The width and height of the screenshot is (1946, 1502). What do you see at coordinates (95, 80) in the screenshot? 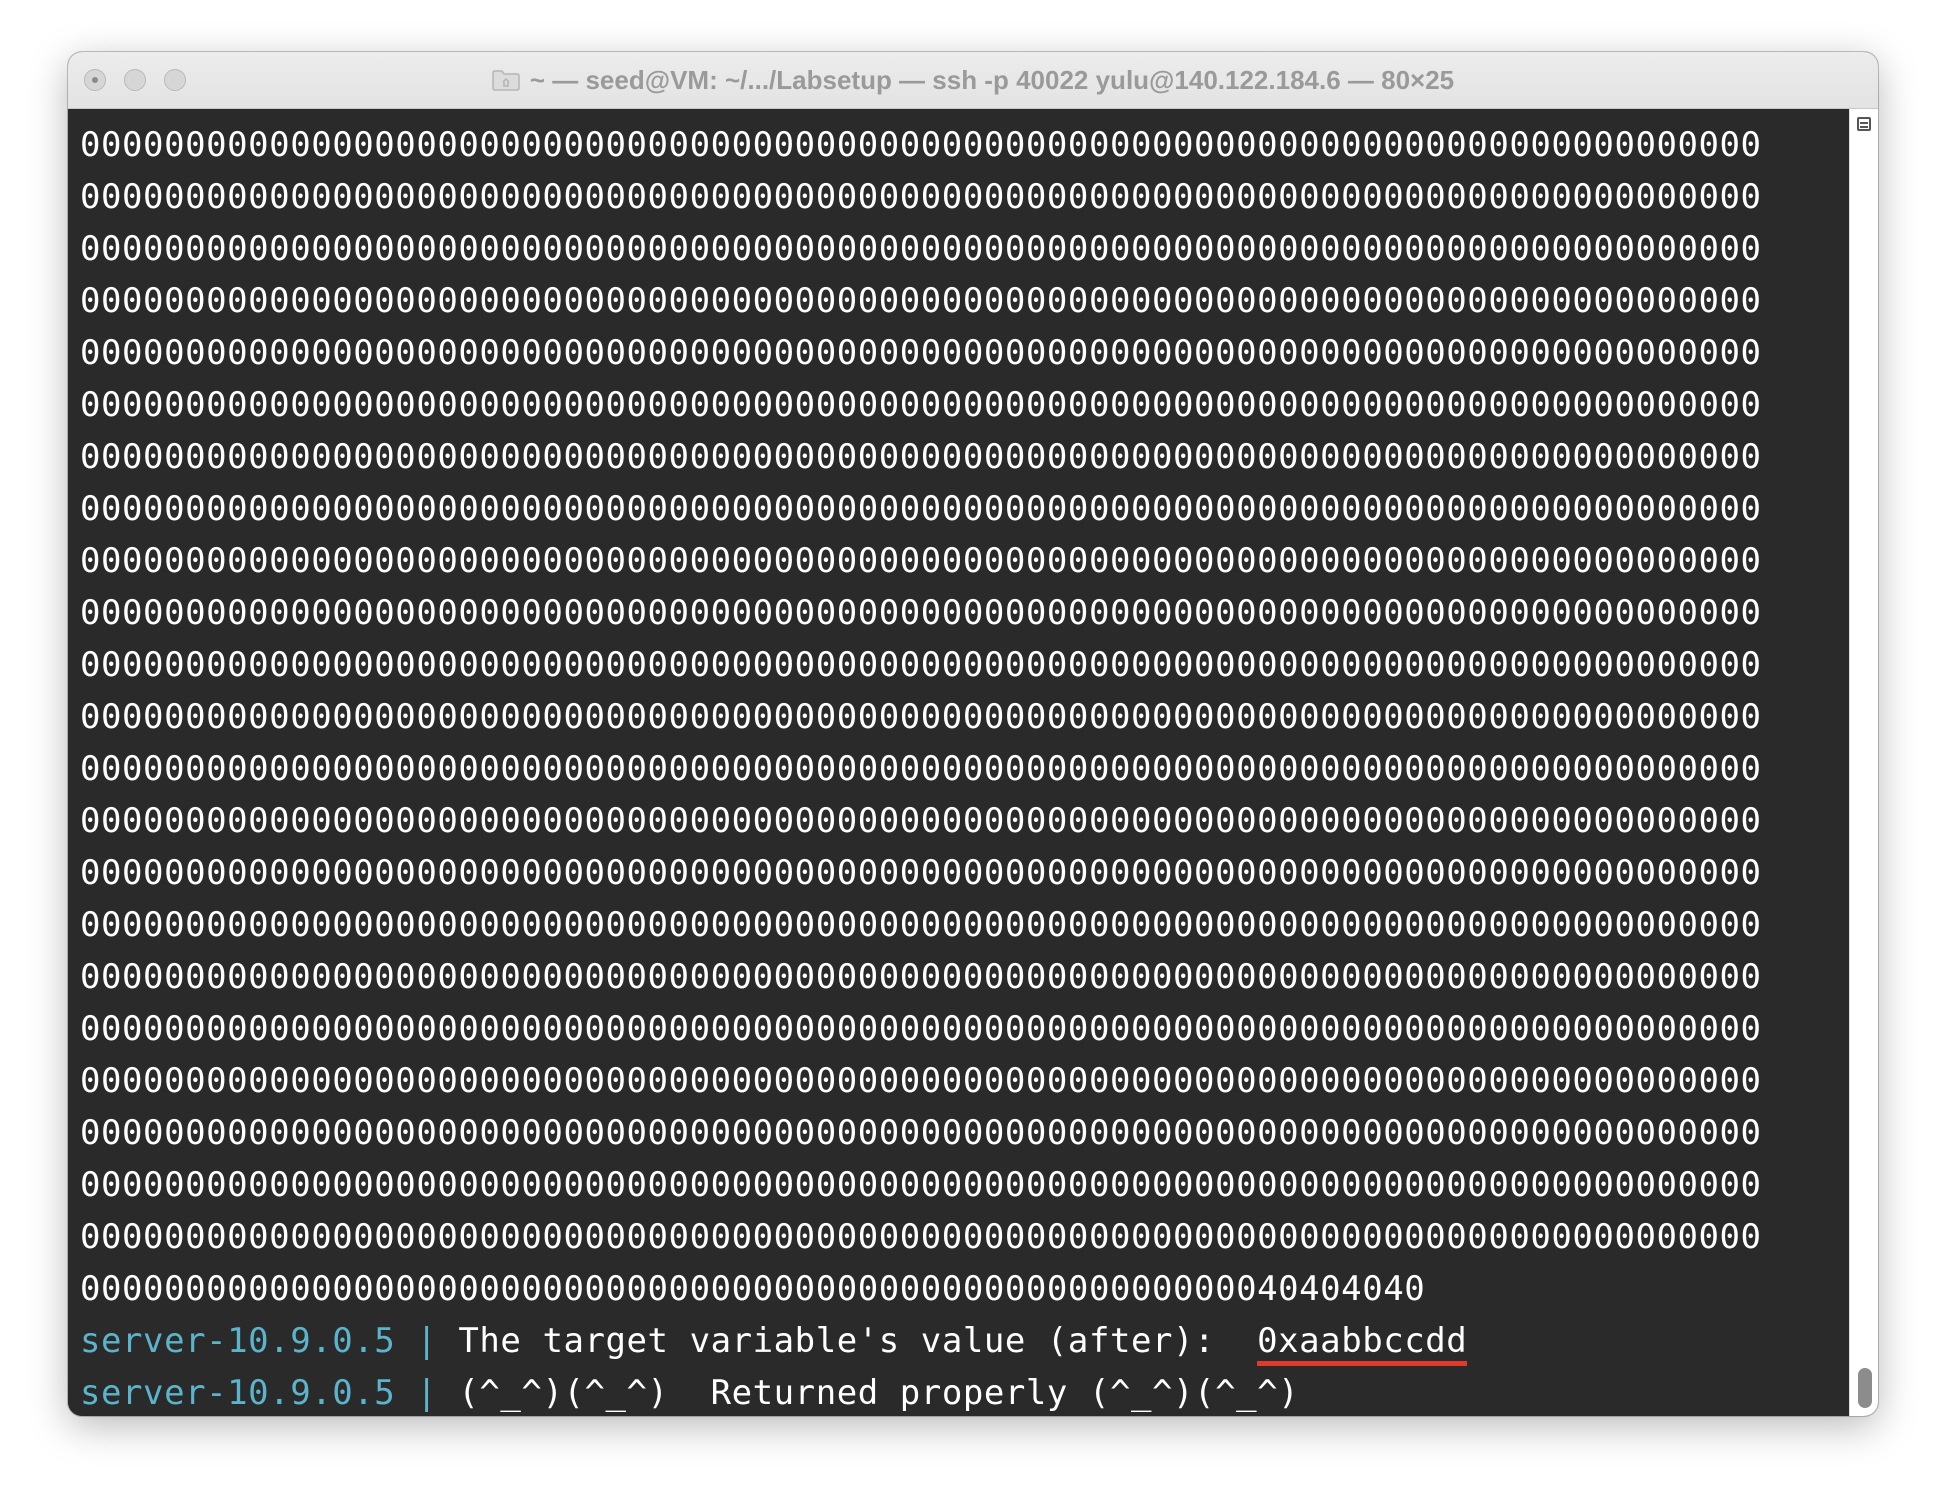
I see `close-button` at bounding box center [95, 80].